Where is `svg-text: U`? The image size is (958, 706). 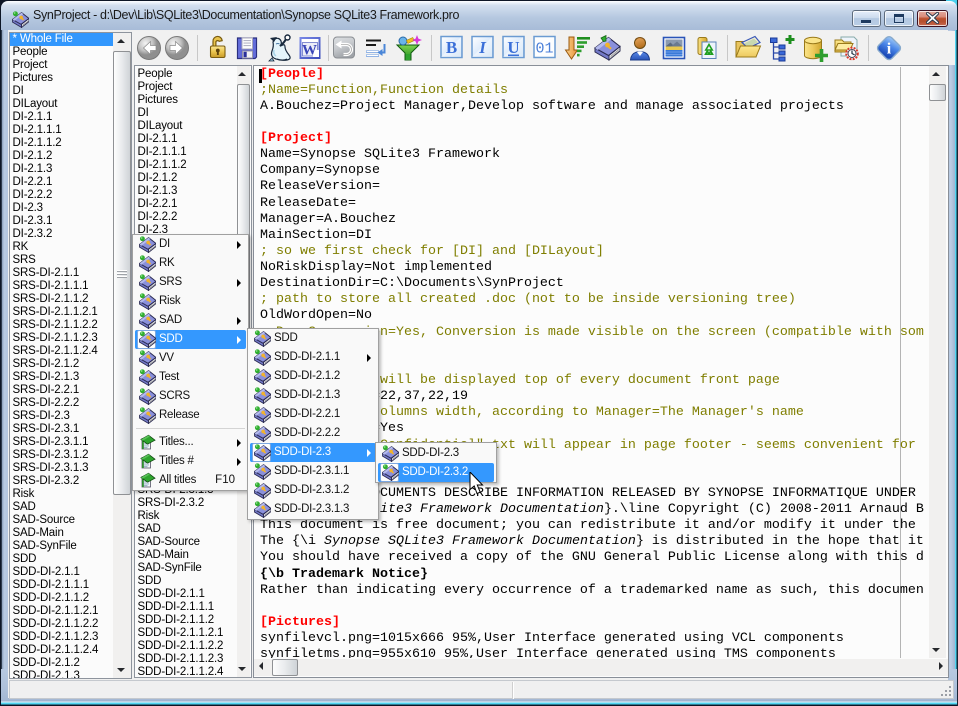
svg-text: U is located at coordinates (513, 47).